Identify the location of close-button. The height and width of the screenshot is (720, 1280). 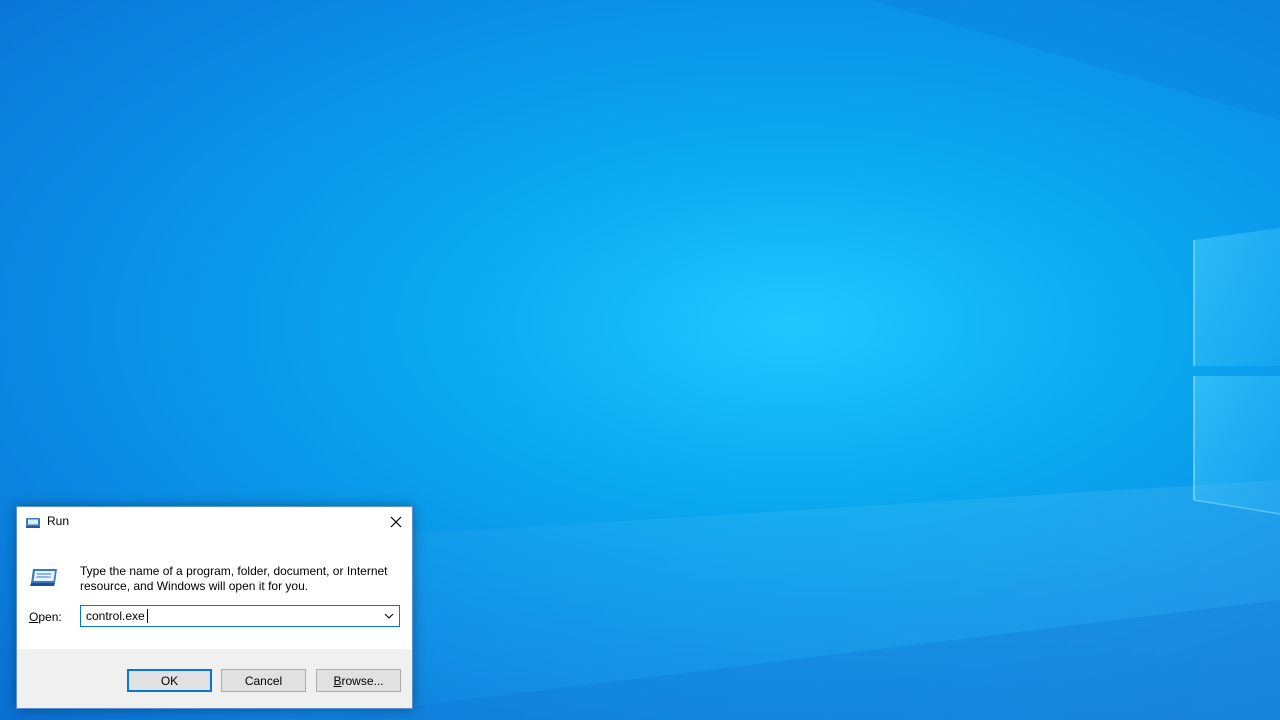
(396, 521).